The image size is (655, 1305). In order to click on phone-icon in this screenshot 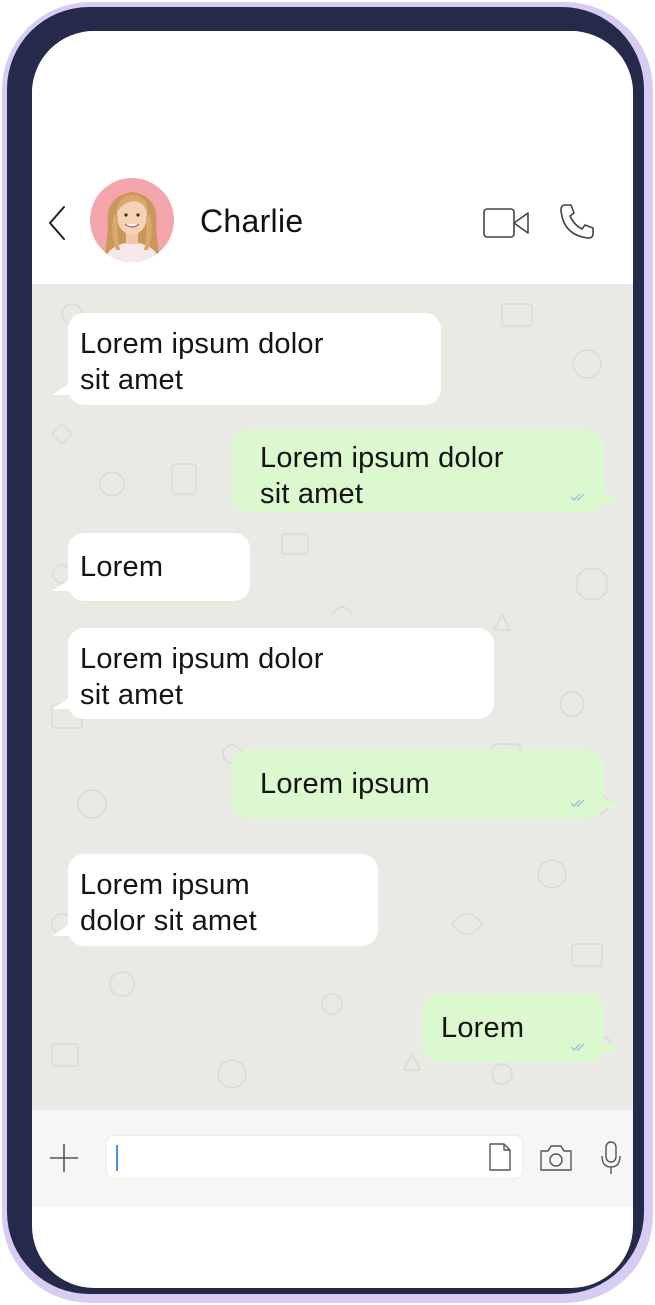, I will do `click(577, 221)`.